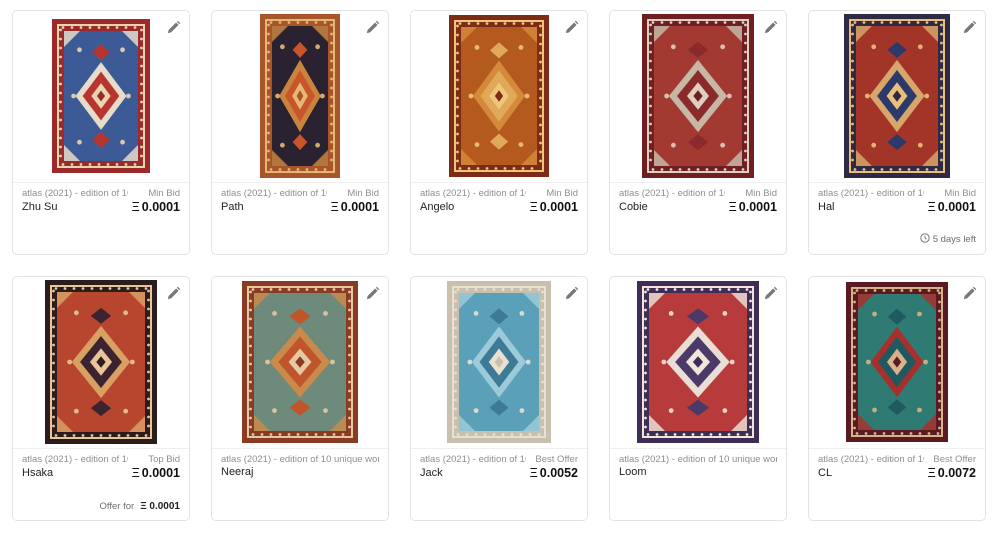 The height and width of the screenshot is (540, 1000). Describe the element at coordinates (825, 473) in the screenshot. I see `artwork-title: CL` at that location.